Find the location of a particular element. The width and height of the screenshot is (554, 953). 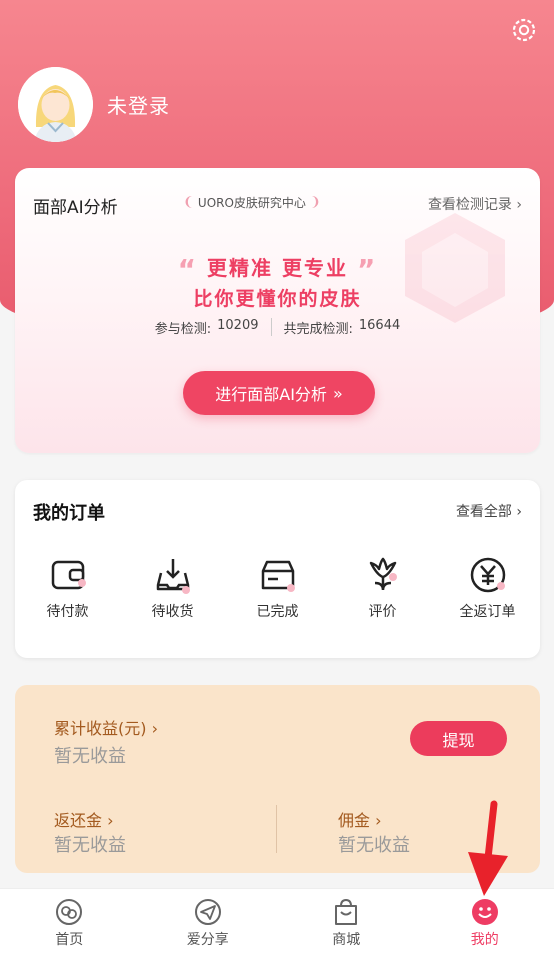

view-history-label: 查看检测记录 is located at coordinates (470, 205).